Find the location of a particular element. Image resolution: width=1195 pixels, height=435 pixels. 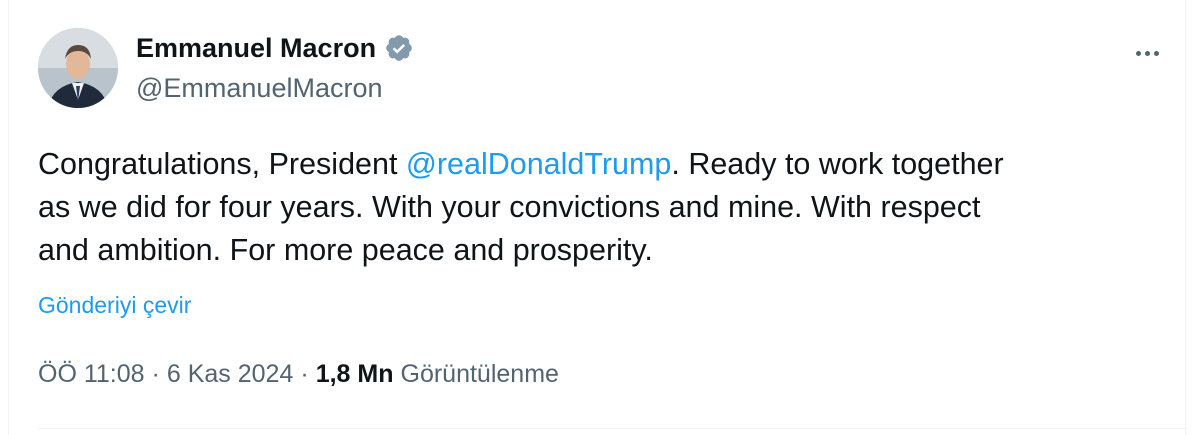

author-handle: @EmmanuelMacron is located at coordinates (259, 88).